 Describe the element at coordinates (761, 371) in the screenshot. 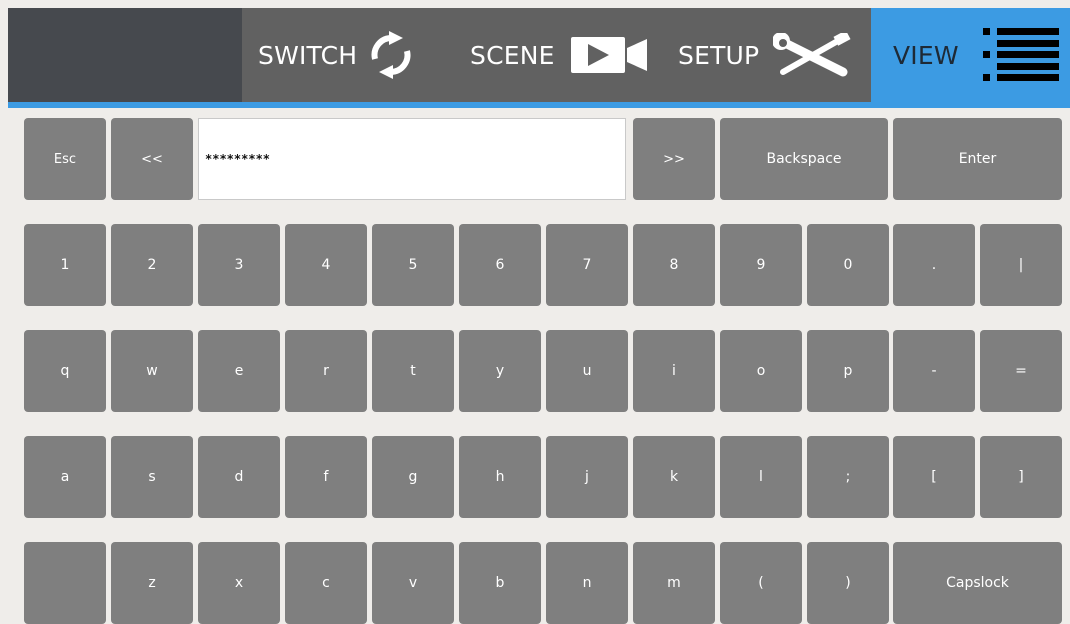

I see `key-o: o` at that location.